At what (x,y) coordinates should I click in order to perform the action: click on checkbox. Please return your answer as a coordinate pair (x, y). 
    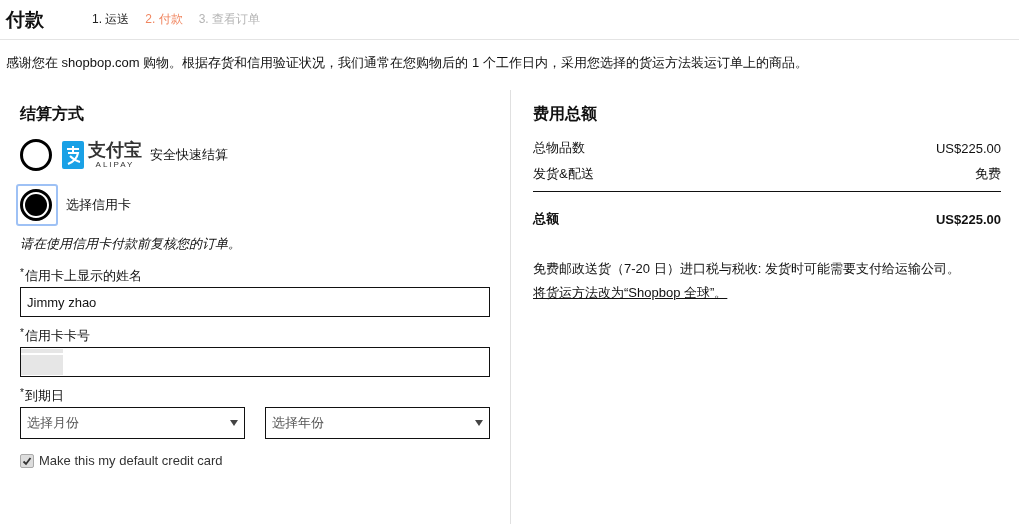
    Looking at the image, I should click on (27, 460).